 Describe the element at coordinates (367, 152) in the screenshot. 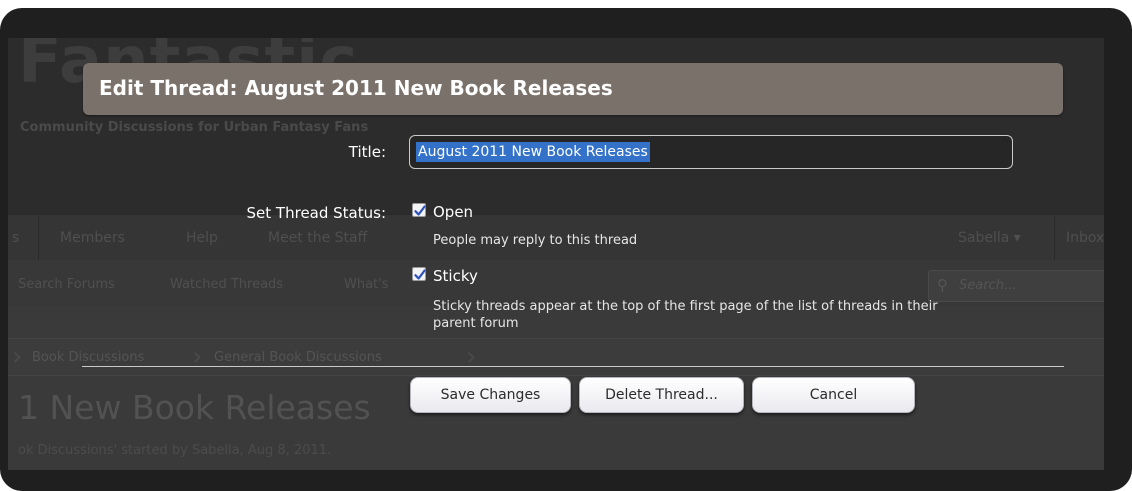

I see `title-label: Title:` at that location.